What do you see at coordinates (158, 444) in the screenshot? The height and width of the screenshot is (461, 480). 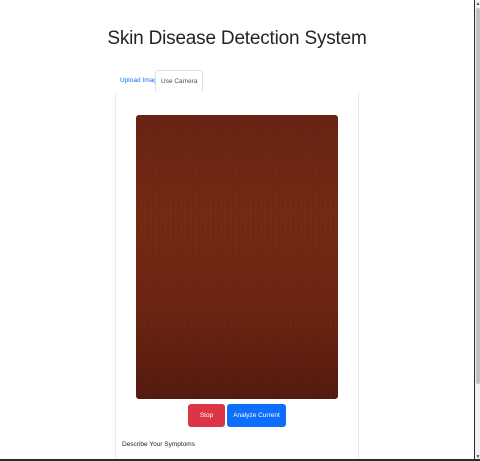 I see `symptoms-label: Describe Your Symptoms` at bounding box center [158, 444].